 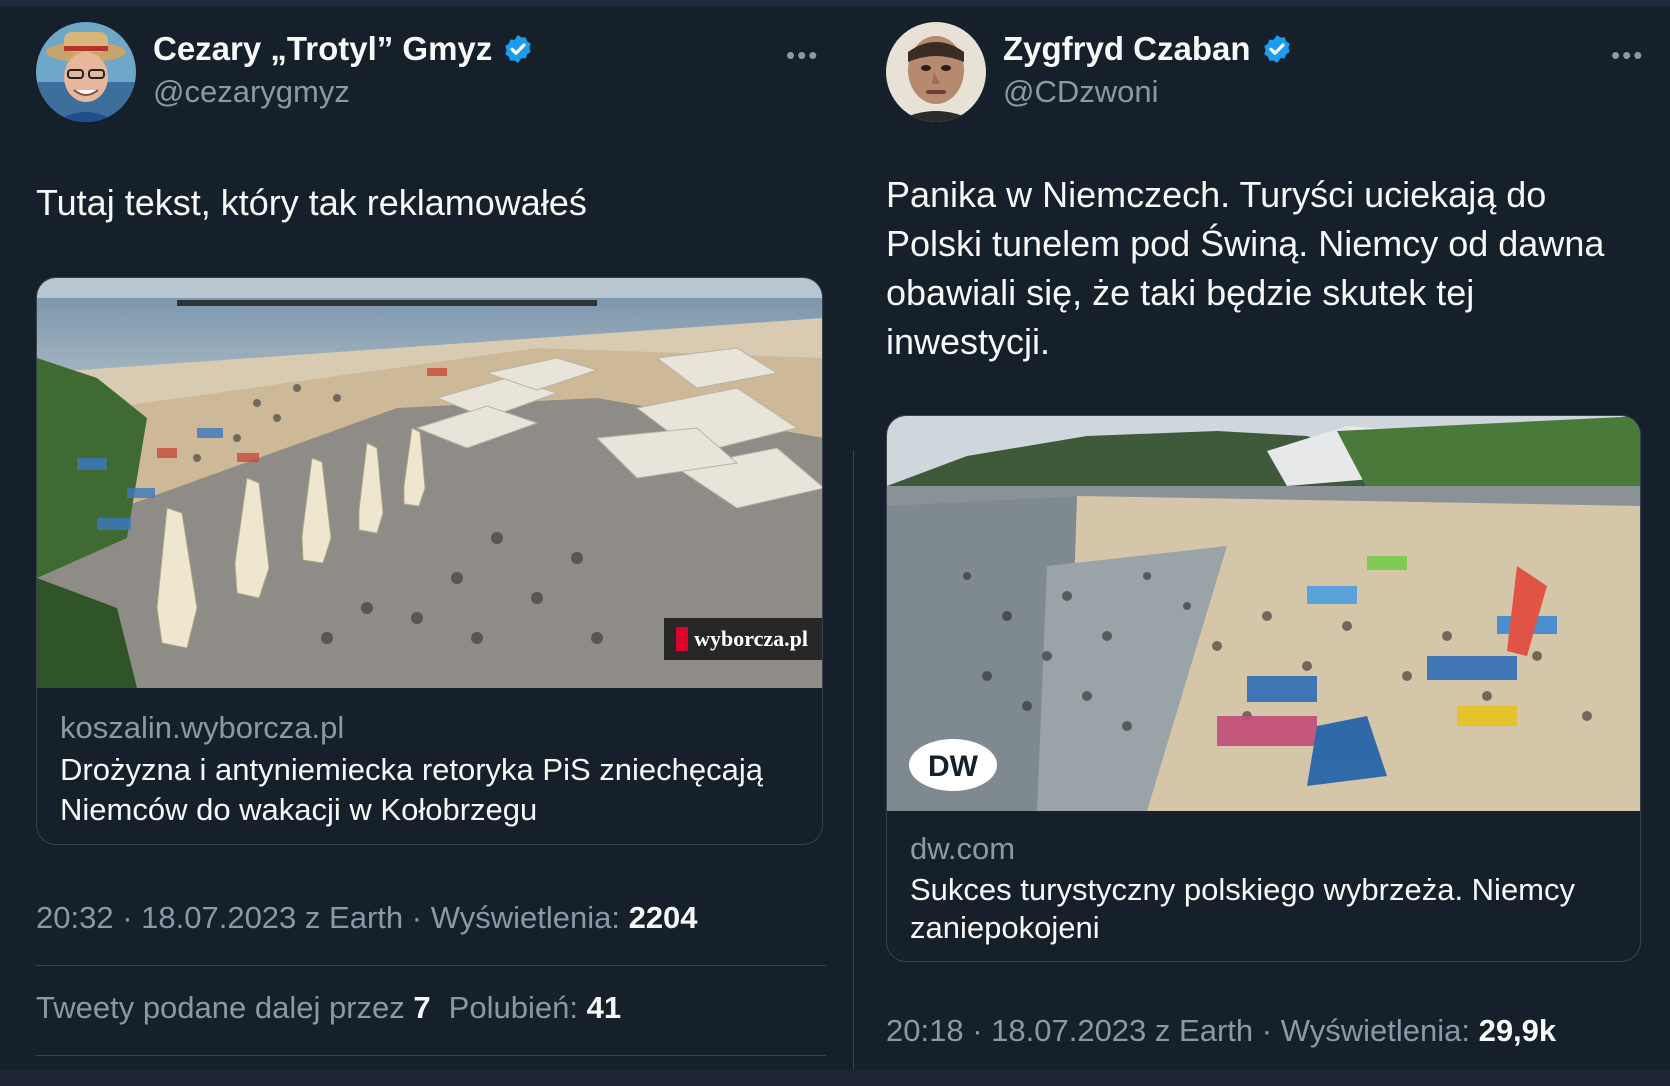 What do you see at coordinates (323, 48) in the screenshot?
I see `author-name-text: Cezary „Trotyl” Gmyz` at bounding box center [323, 48].